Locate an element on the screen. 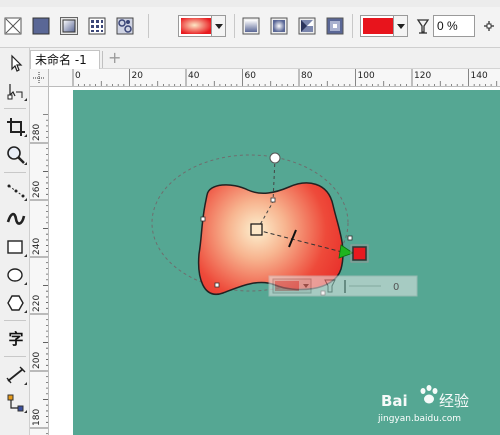 The image size is (500, 435). shape-tool-icon is located at coordinates (16, 91).